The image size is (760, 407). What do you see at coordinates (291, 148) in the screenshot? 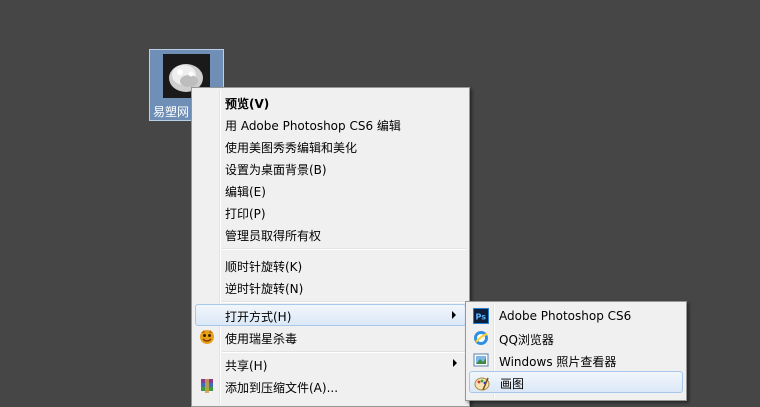
I see `menu-item-label: 使用美图秀秀编辑和美化` at bounding box center [291, 148].